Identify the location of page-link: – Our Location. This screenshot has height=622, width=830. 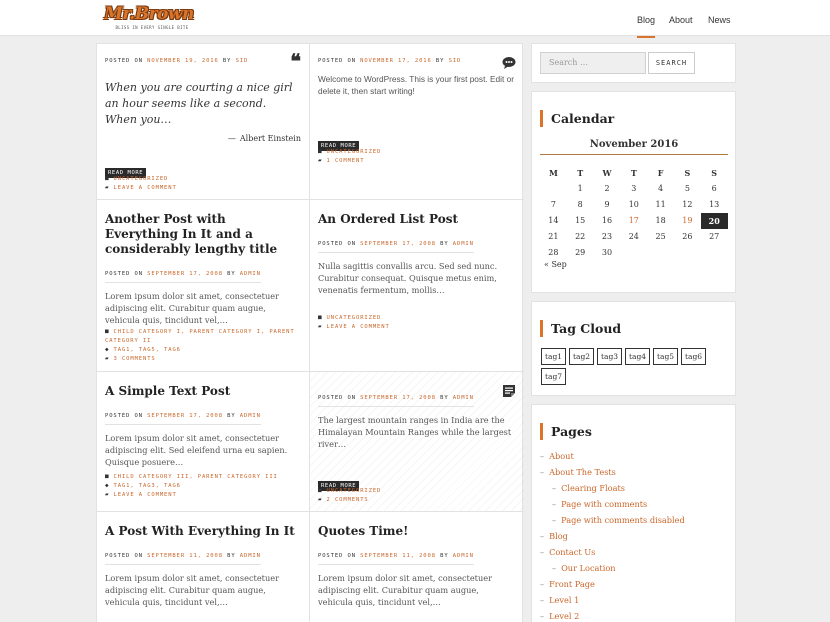
(584, 568).